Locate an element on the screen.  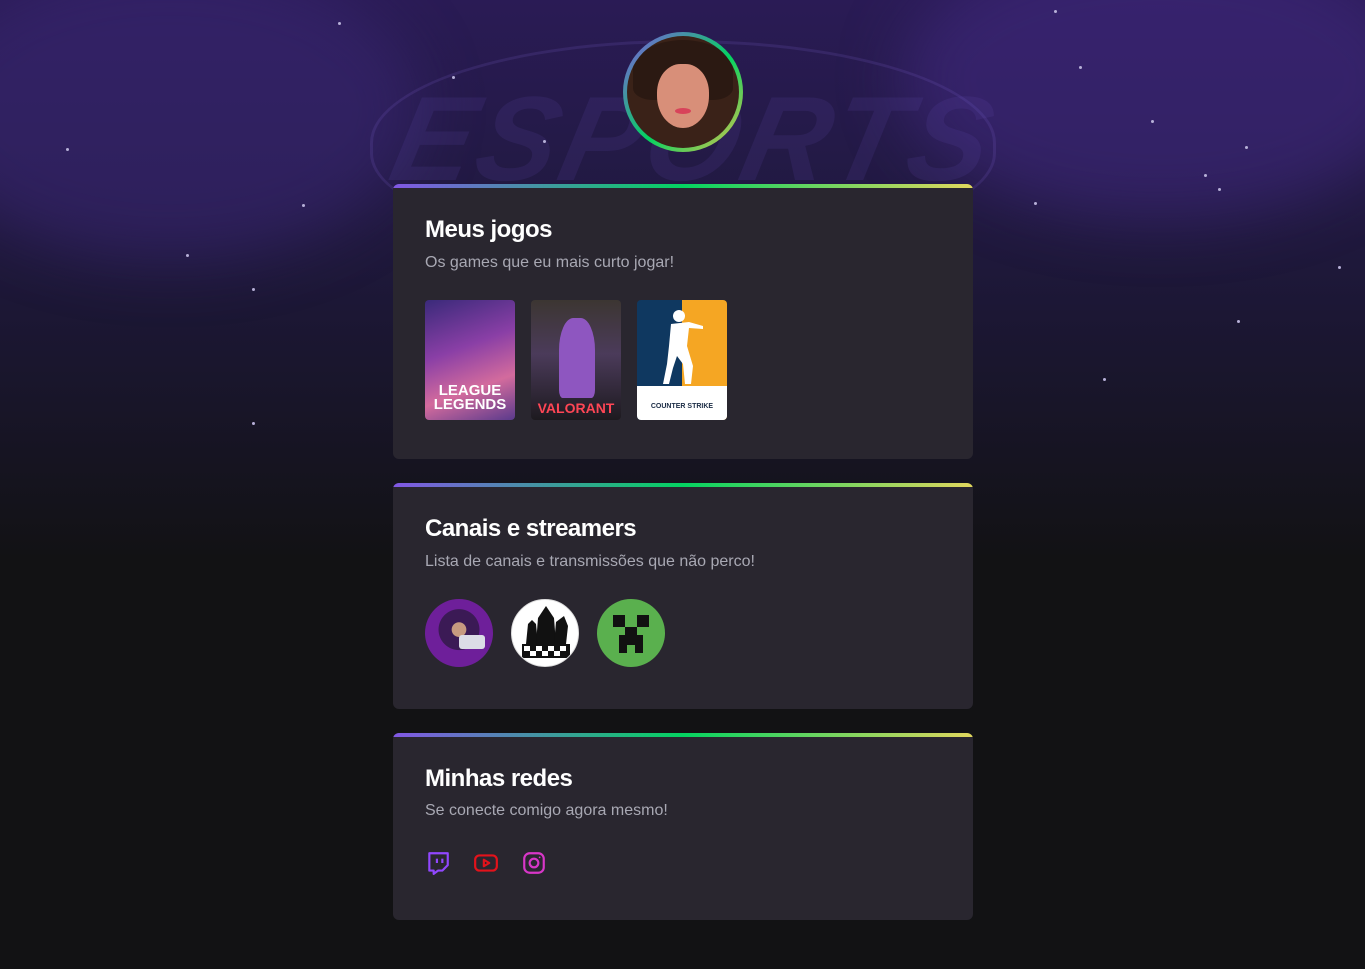
channel-streamer-avatar is located at coordinates (459, 633).